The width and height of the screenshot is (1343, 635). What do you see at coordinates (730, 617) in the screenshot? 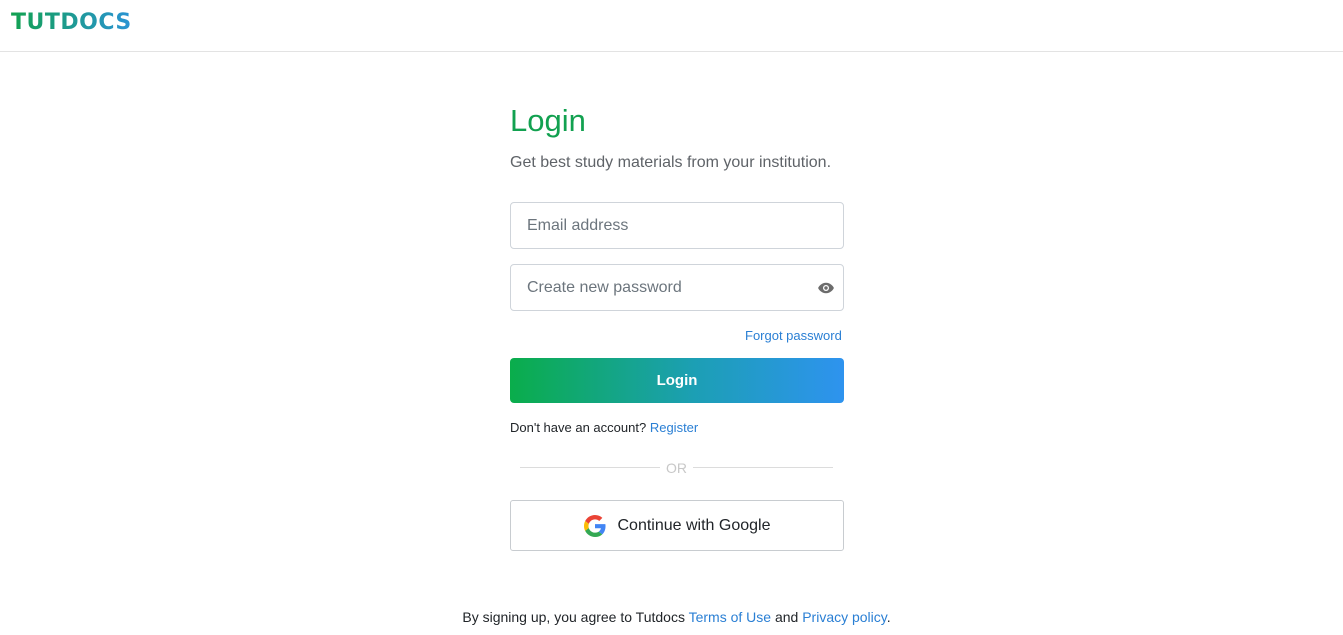
I see `terms-of-use-link: Terms of Use` at bounding box center [730, 617].